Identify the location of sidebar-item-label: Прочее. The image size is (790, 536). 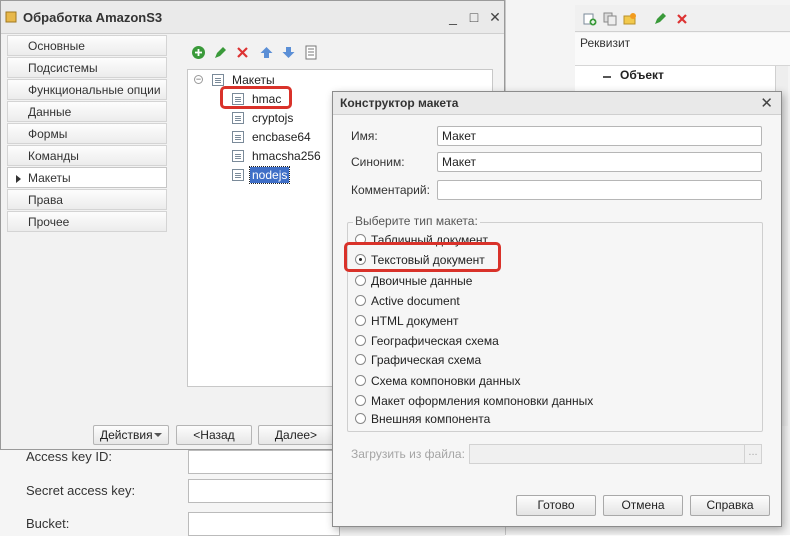
(49, 222).